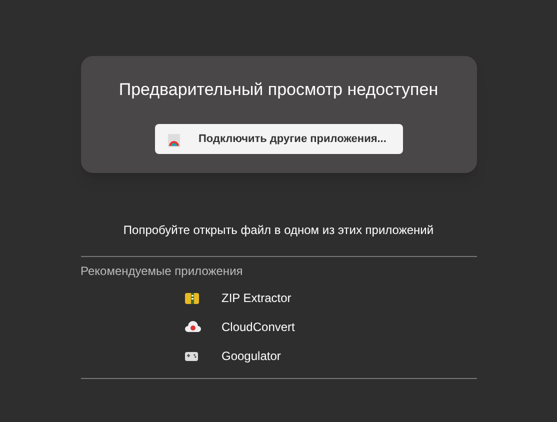  What do you see at coordinates (162, 271) in the screenshot?
I see `recommended-heading: Рекомендуемые приложения` at bounding box center [162, 271].